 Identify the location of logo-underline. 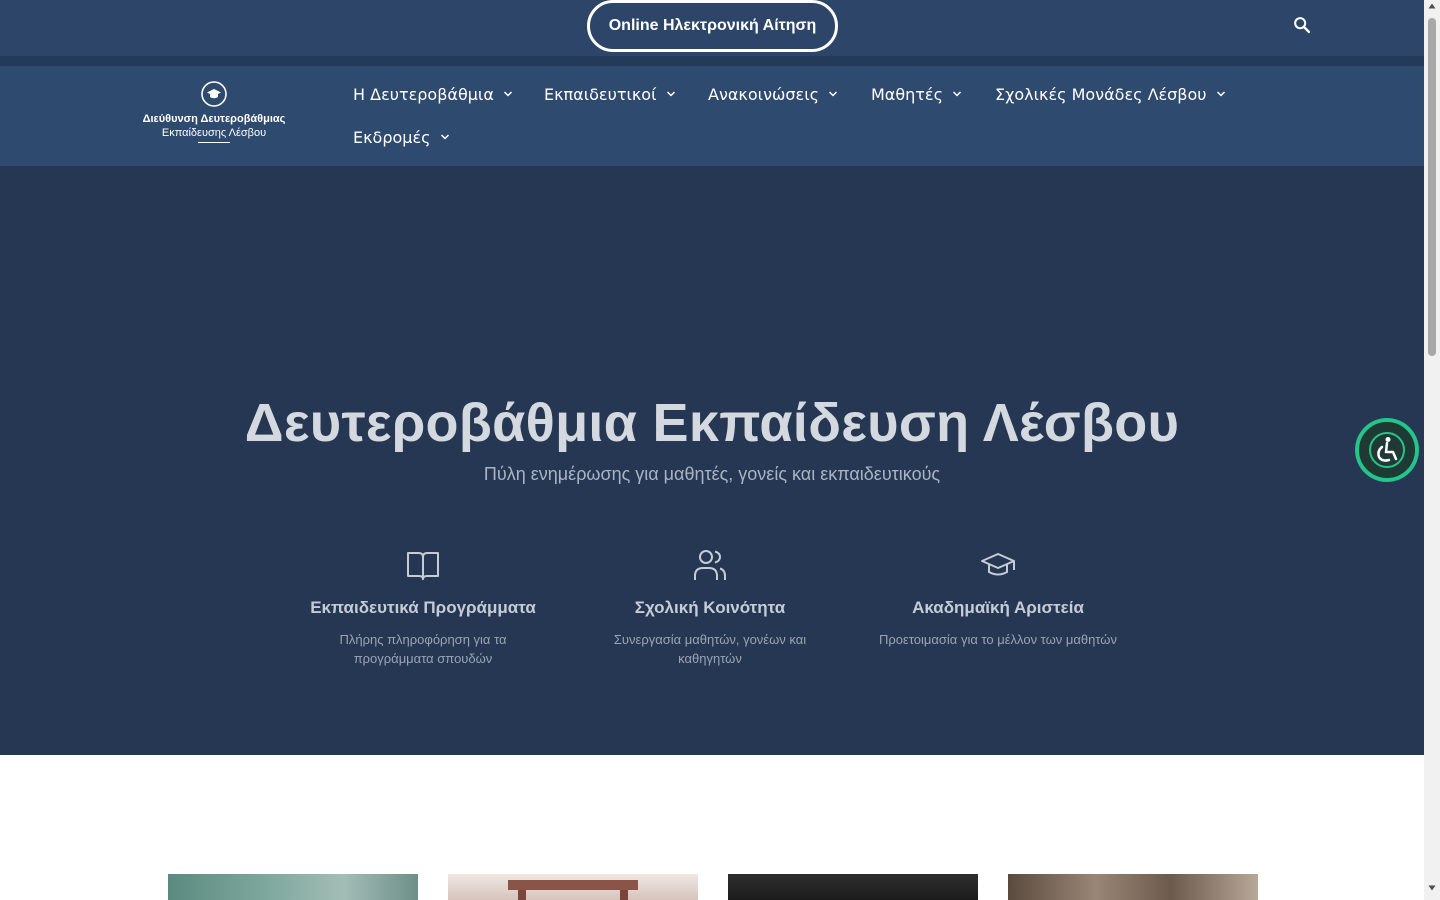
(214, 142).